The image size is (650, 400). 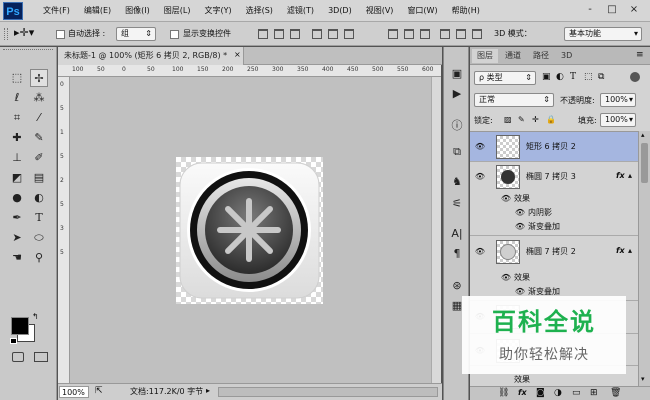 What do you see at coordinates (393, 34) in the screenshot?
I see `distribute-top-icon` at bounding box center [393, 34].